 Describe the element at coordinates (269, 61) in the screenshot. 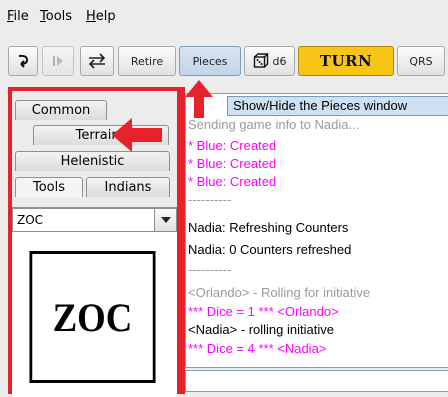

I see `d6-dice-button: d6` at that location.